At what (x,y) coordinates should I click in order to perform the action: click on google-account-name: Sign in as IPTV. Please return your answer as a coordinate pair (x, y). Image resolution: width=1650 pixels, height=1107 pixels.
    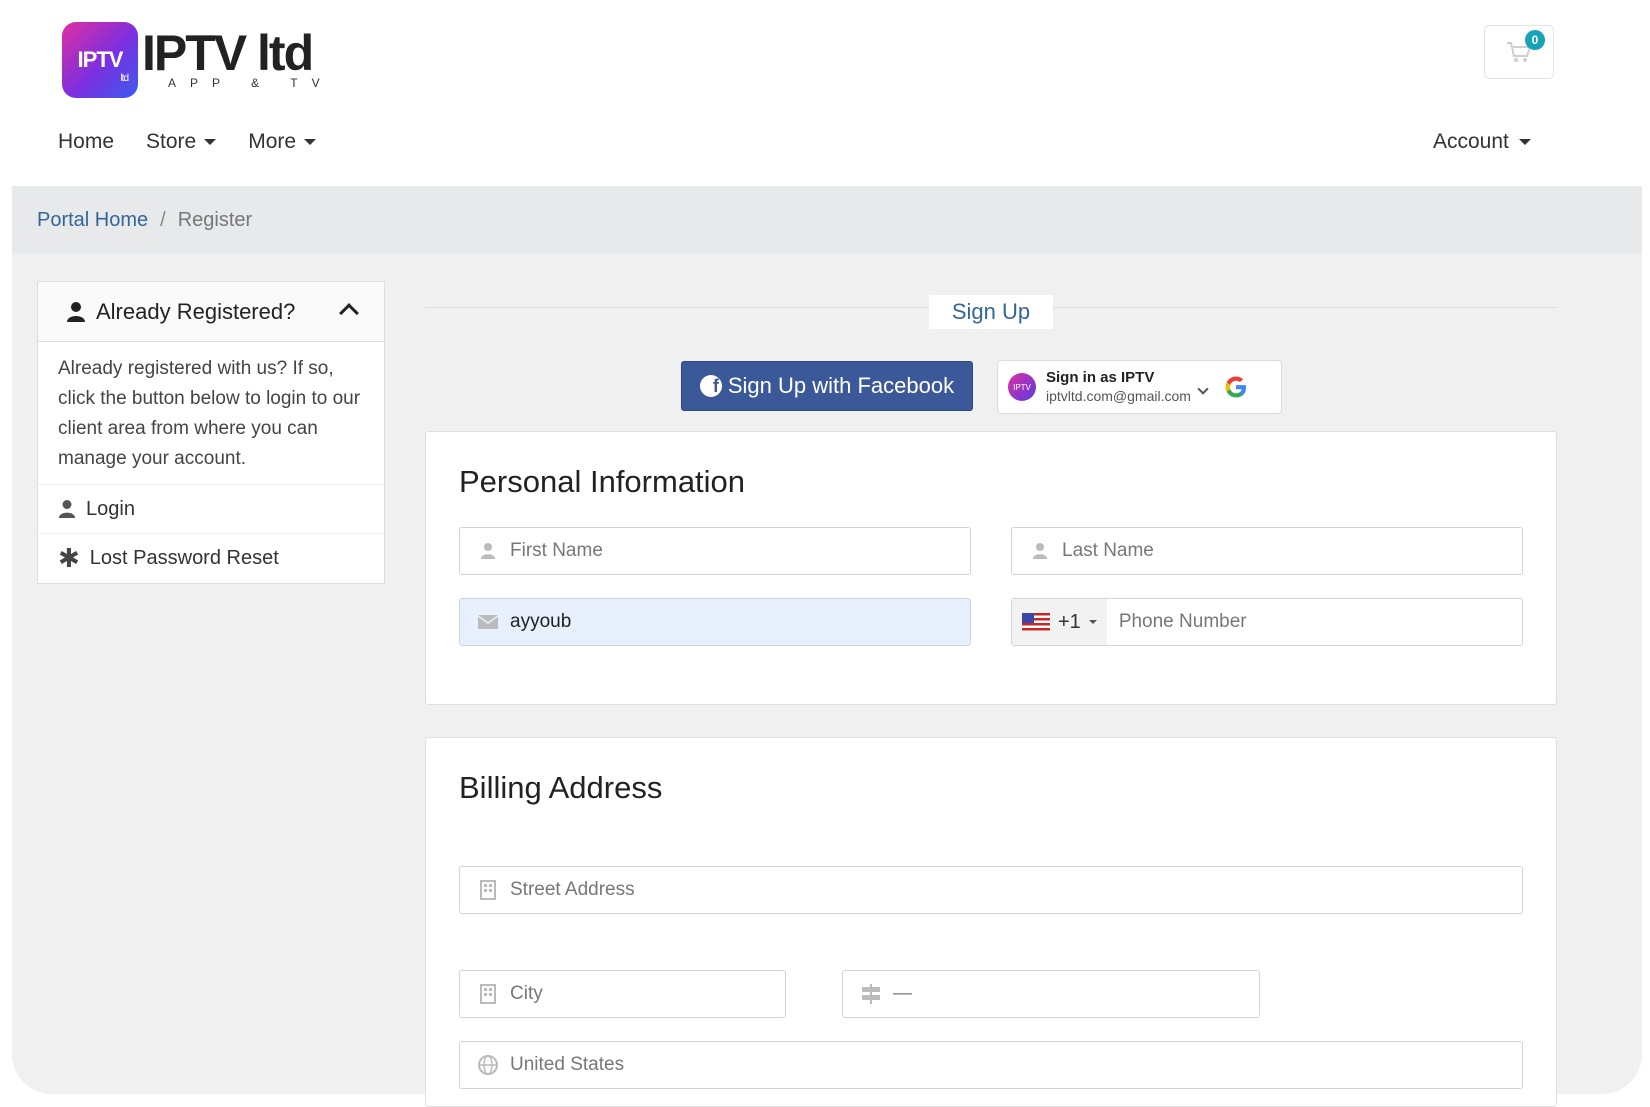
    Looking at the image, I should click on (1100, 377).